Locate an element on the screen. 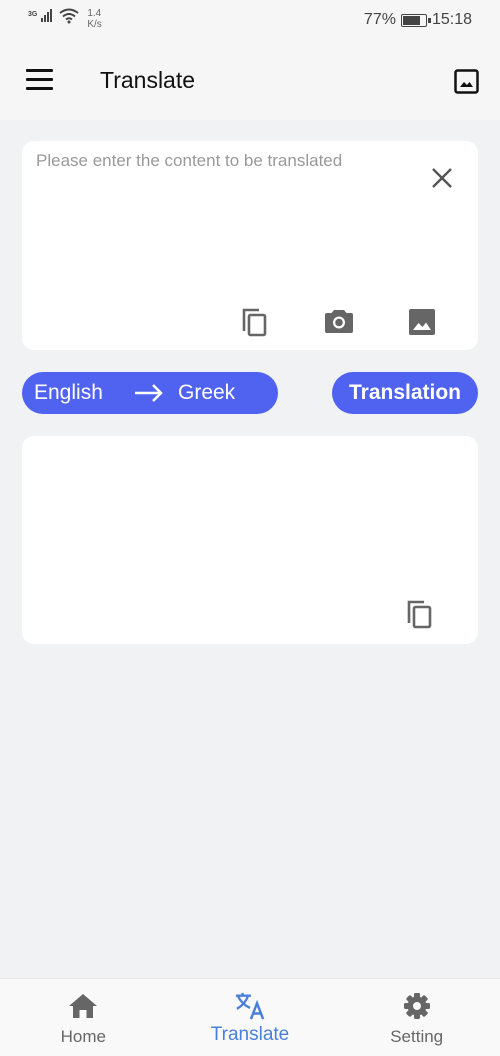 Image resolution: width=500 pixels, height=1056 pixels. camera-button is located at coordinates (339, 321).